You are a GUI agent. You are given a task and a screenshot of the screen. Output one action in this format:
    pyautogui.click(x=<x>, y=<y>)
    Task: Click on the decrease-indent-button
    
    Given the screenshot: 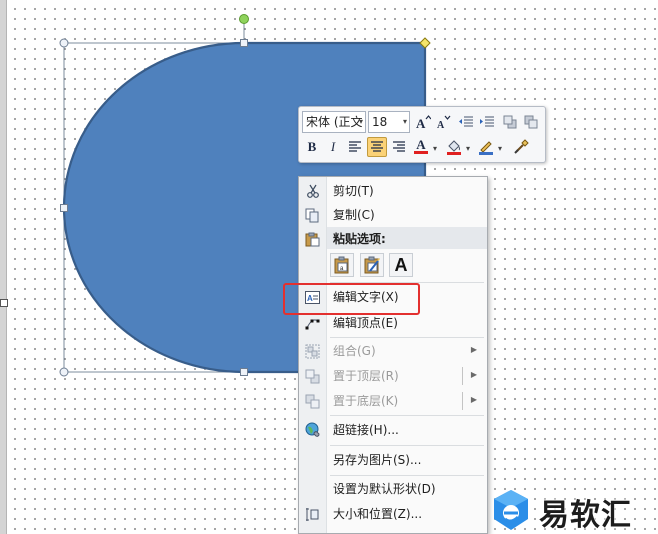 What is the action you would take?
    pyautogui.click(x=466, y=122)
    